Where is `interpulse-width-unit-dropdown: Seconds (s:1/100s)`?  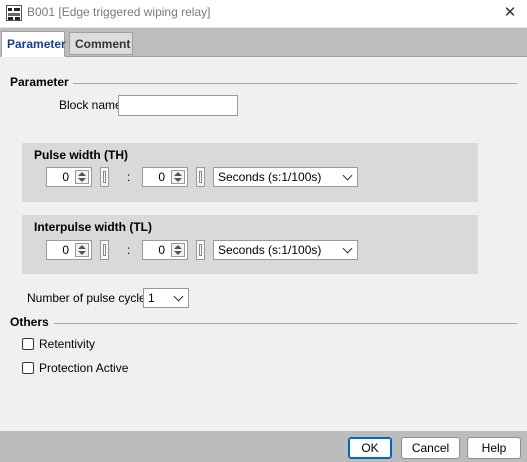
interpulse-width-unit-dropdown: Seconds (s:1/100s) is located at coordinates (285, 250).